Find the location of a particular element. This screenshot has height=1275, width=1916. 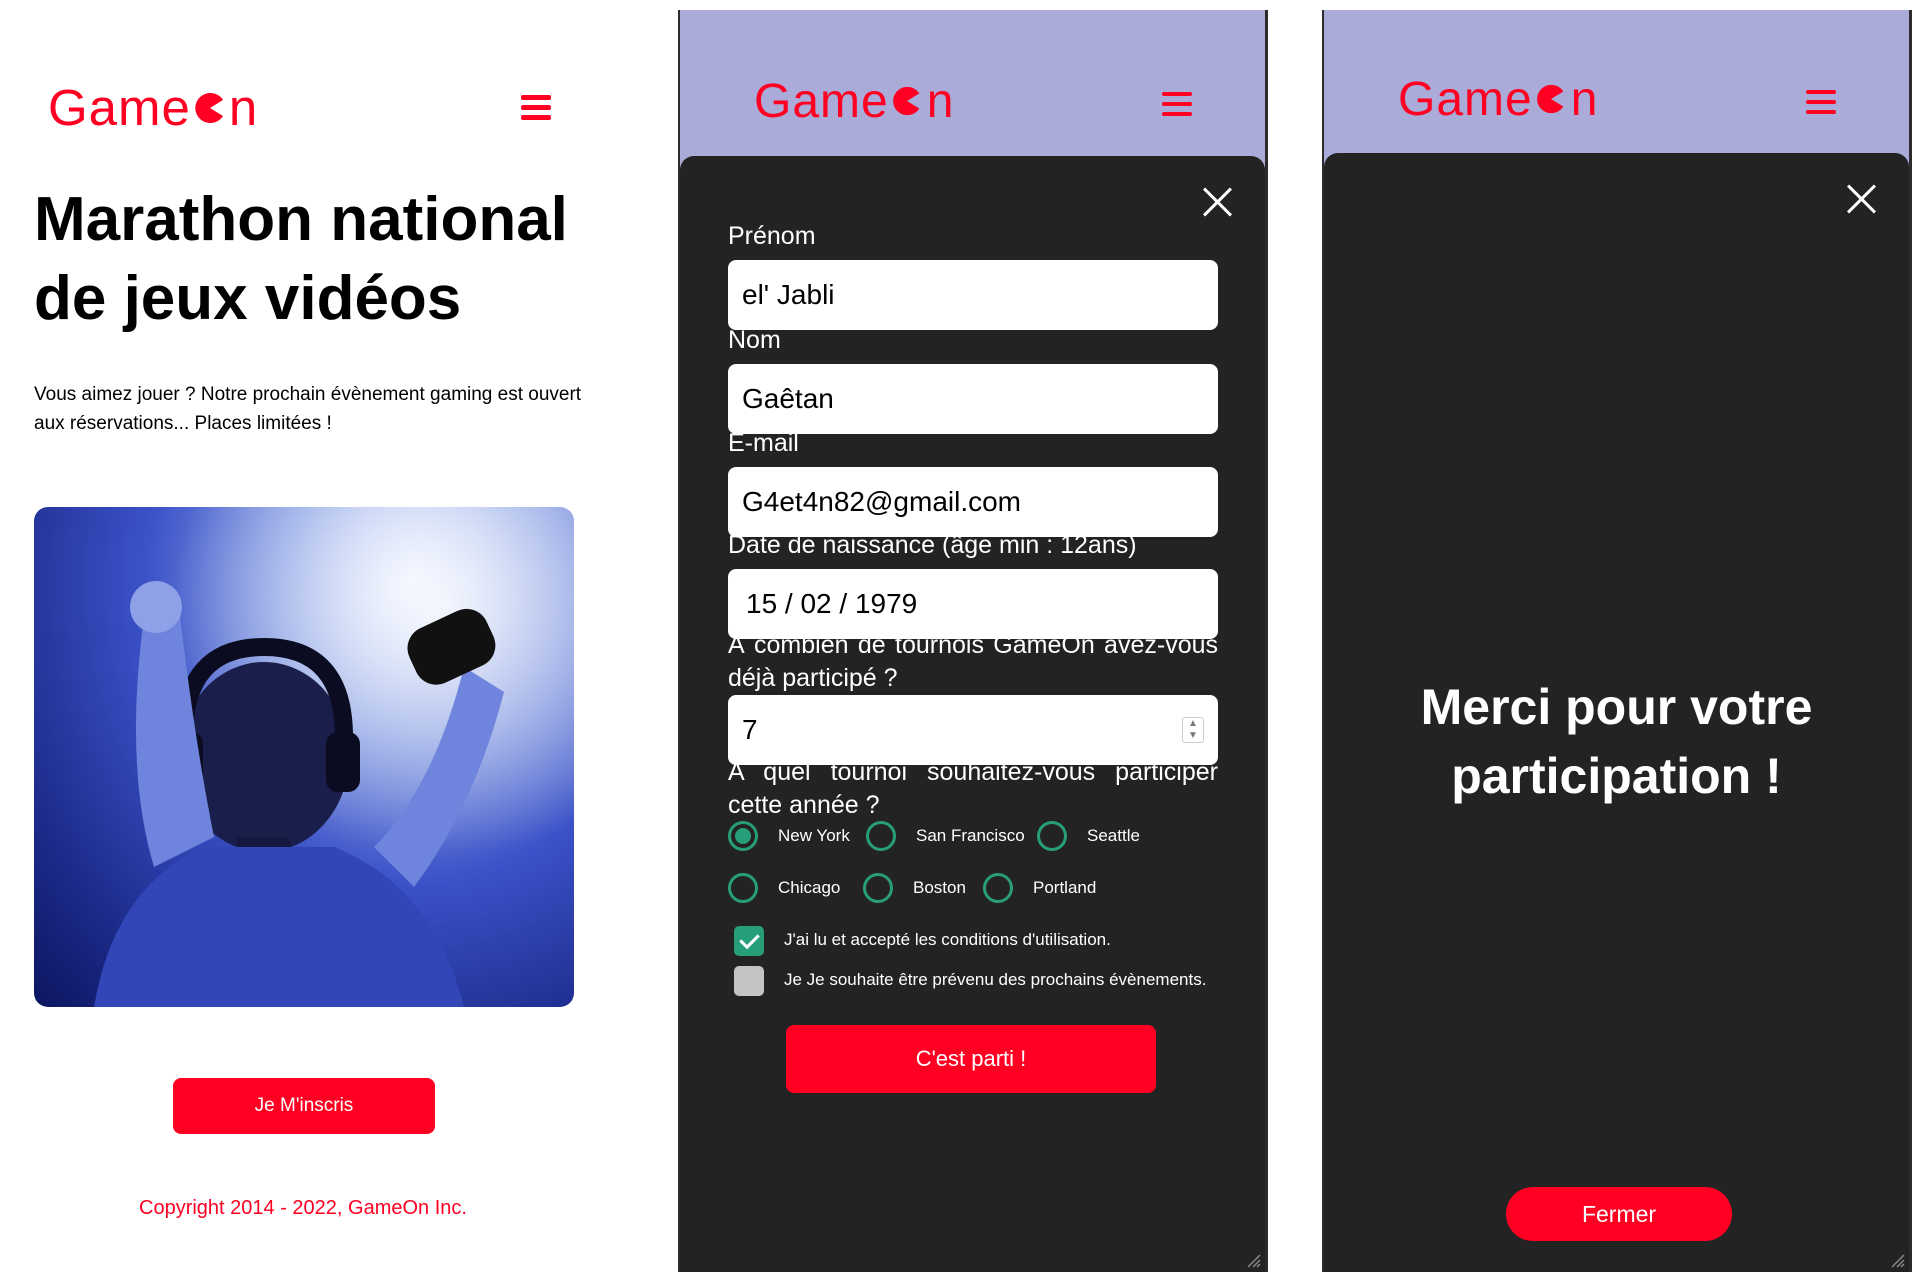

firstname-label: Prénom is located at coordinates (772, 236).